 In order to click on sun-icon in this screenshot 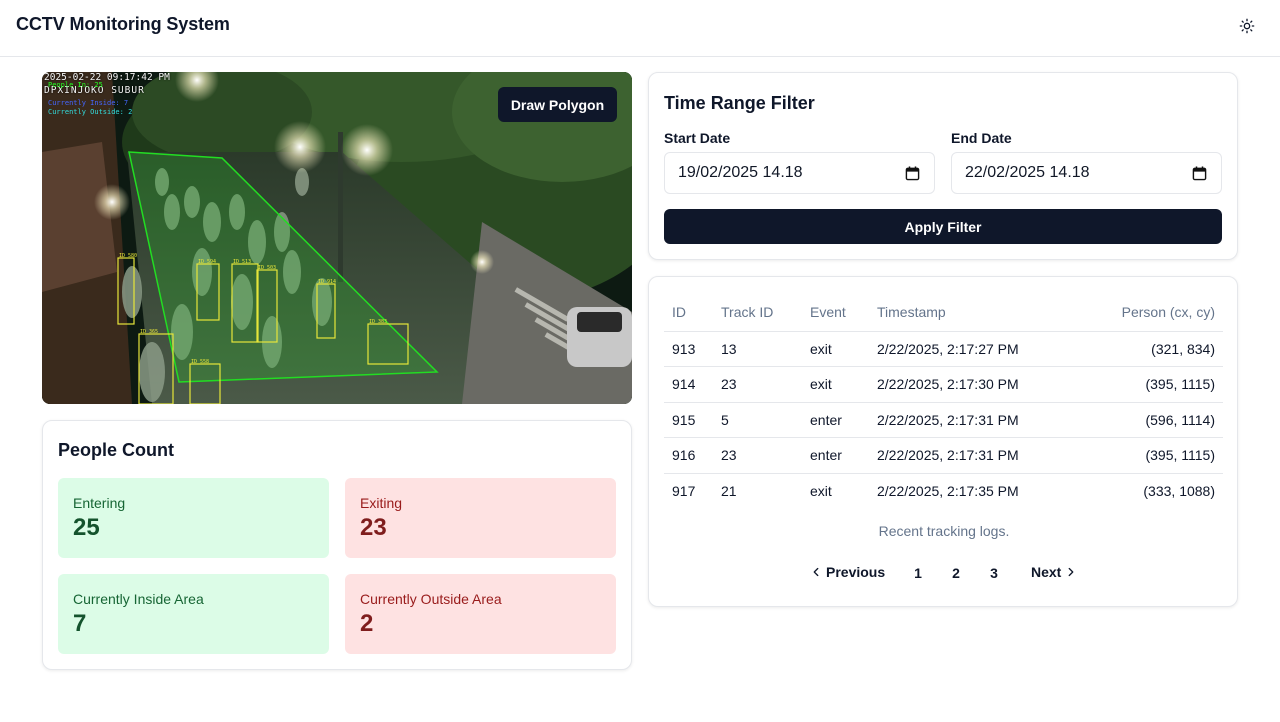, I will do `click(1247, 26)`.